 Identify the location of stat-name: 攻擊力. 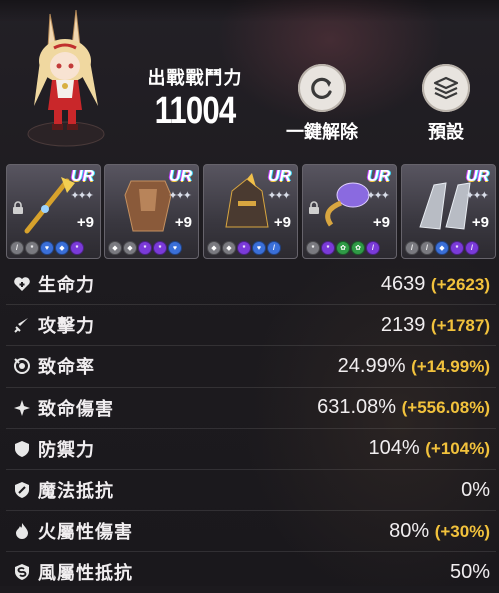
(66, 326).